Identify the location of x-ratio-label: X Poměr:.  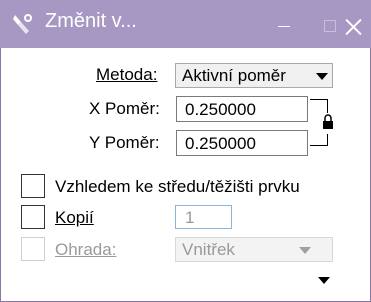
(124, 108).